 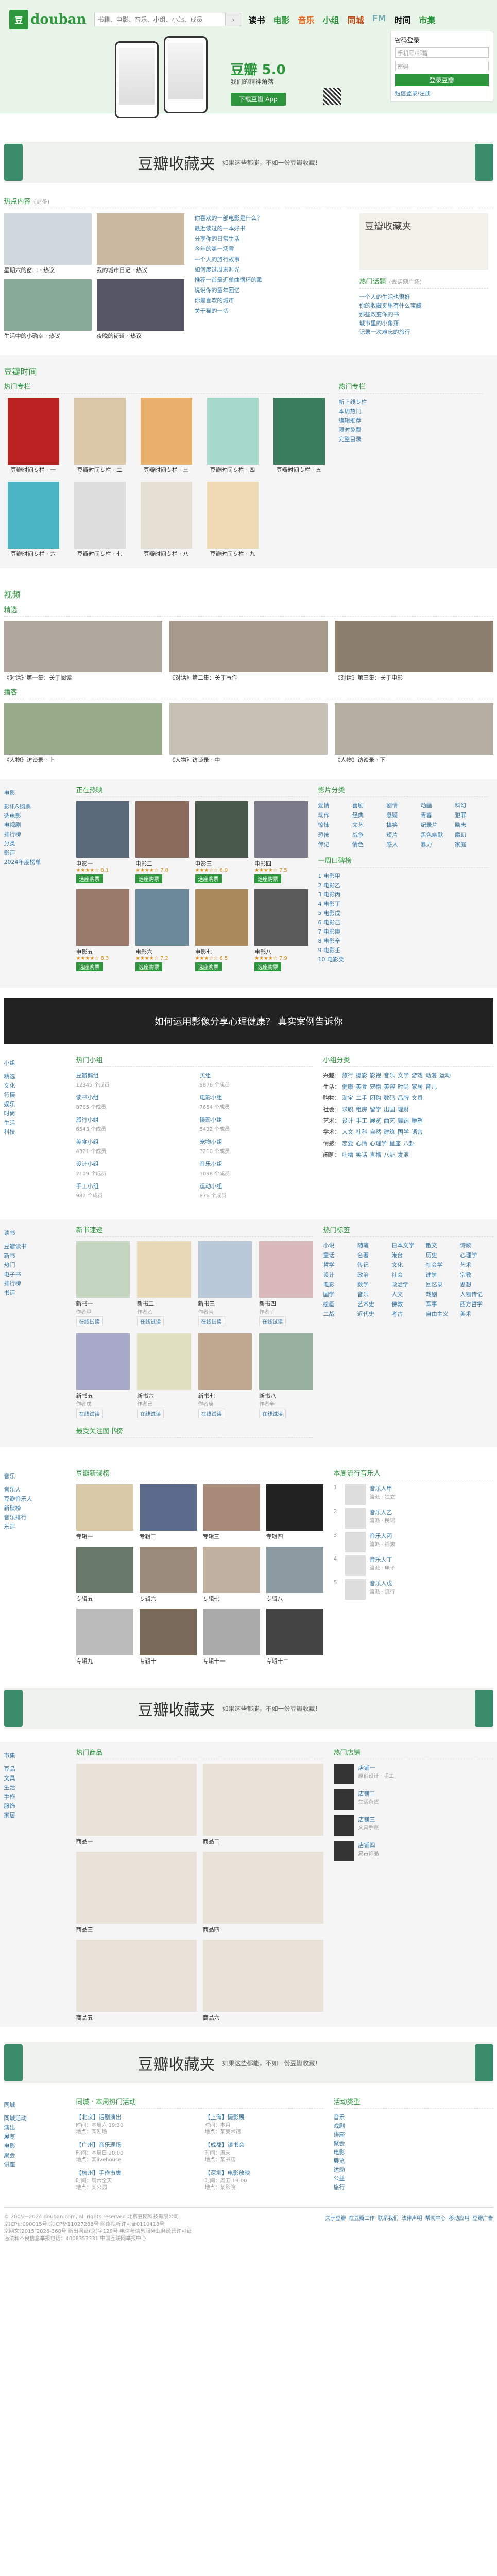 What do you see at coordinates (413, 2152) in the screenshot?
I see `event-type: 电影` at bounding box center [413, 2152].